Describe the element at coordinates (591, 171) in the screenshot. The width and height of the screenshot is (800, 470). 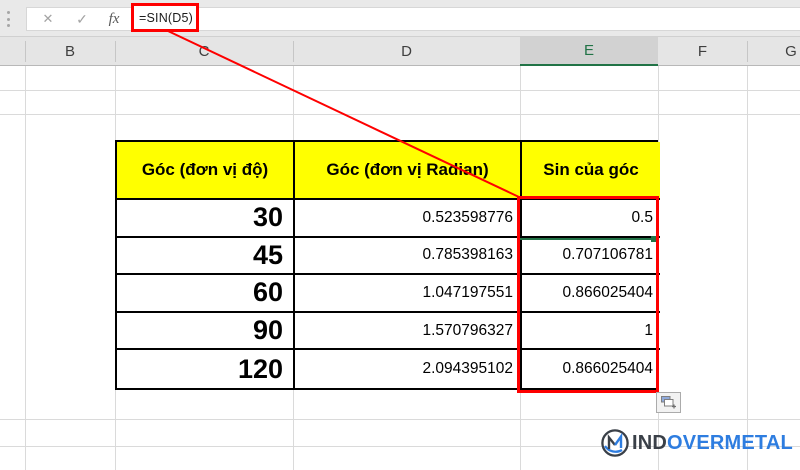
I see `table-header-cell: Sin của góc` at that location.